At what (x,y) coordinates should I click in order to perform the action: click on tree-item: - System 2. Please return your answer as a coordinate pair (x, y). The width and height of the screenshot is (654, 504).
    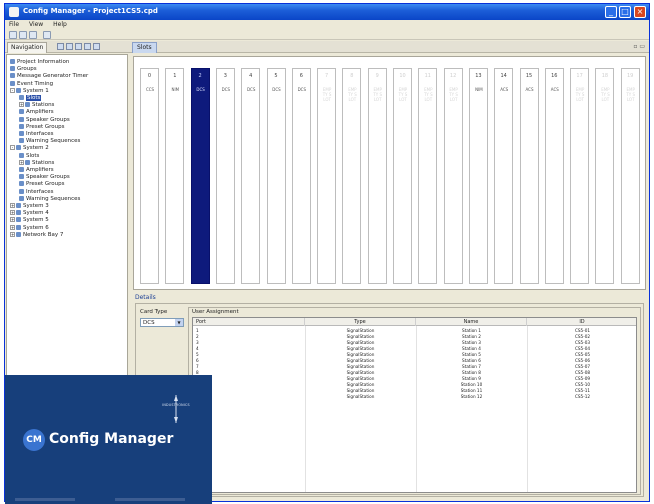
    Looking at the image, I should click on (29, 148).